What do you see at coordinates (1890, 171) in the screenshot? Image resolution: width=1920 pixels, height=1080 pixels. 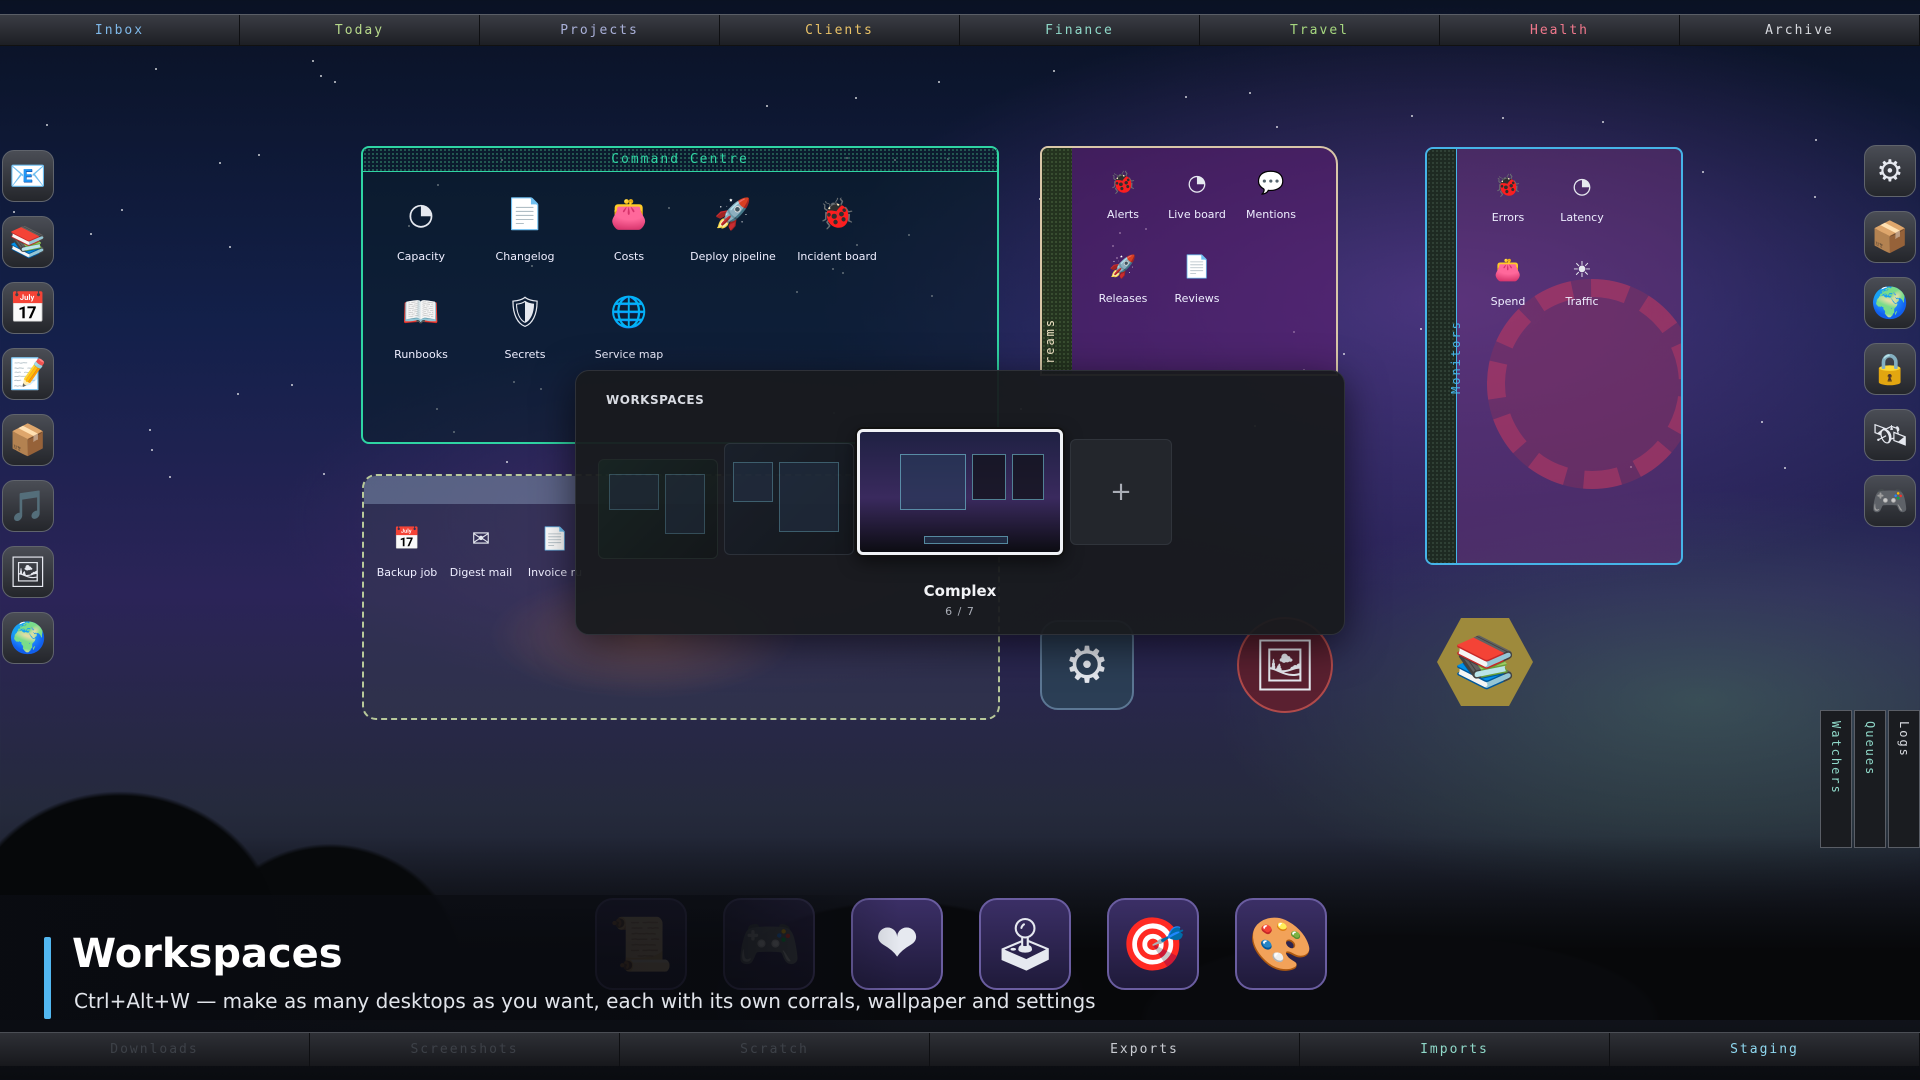 I see `gear-icon: ⚙` at bounding box center [1890, 171].